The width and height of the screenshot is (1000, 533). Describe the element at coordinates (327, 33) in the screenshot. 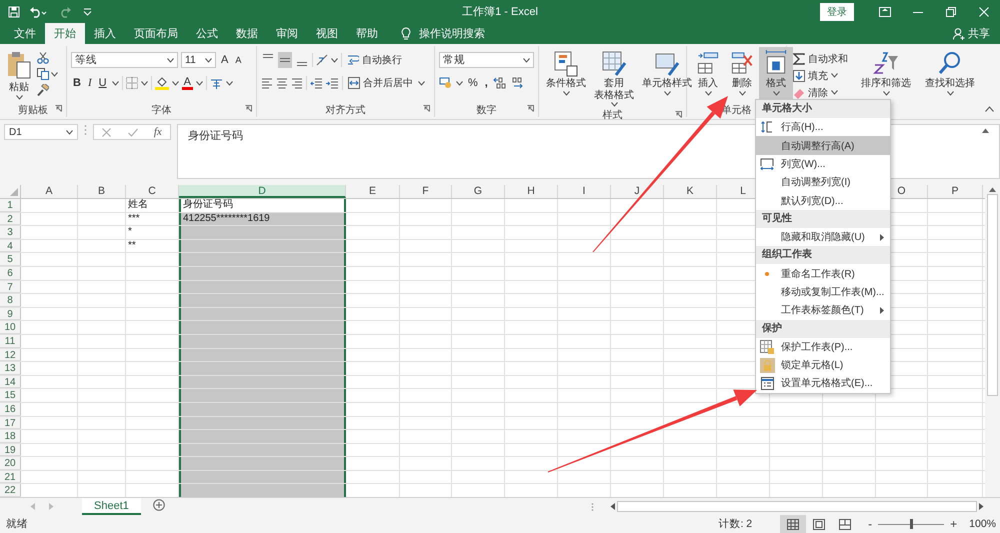

I see `ribbon-tab: 视图` at that location.